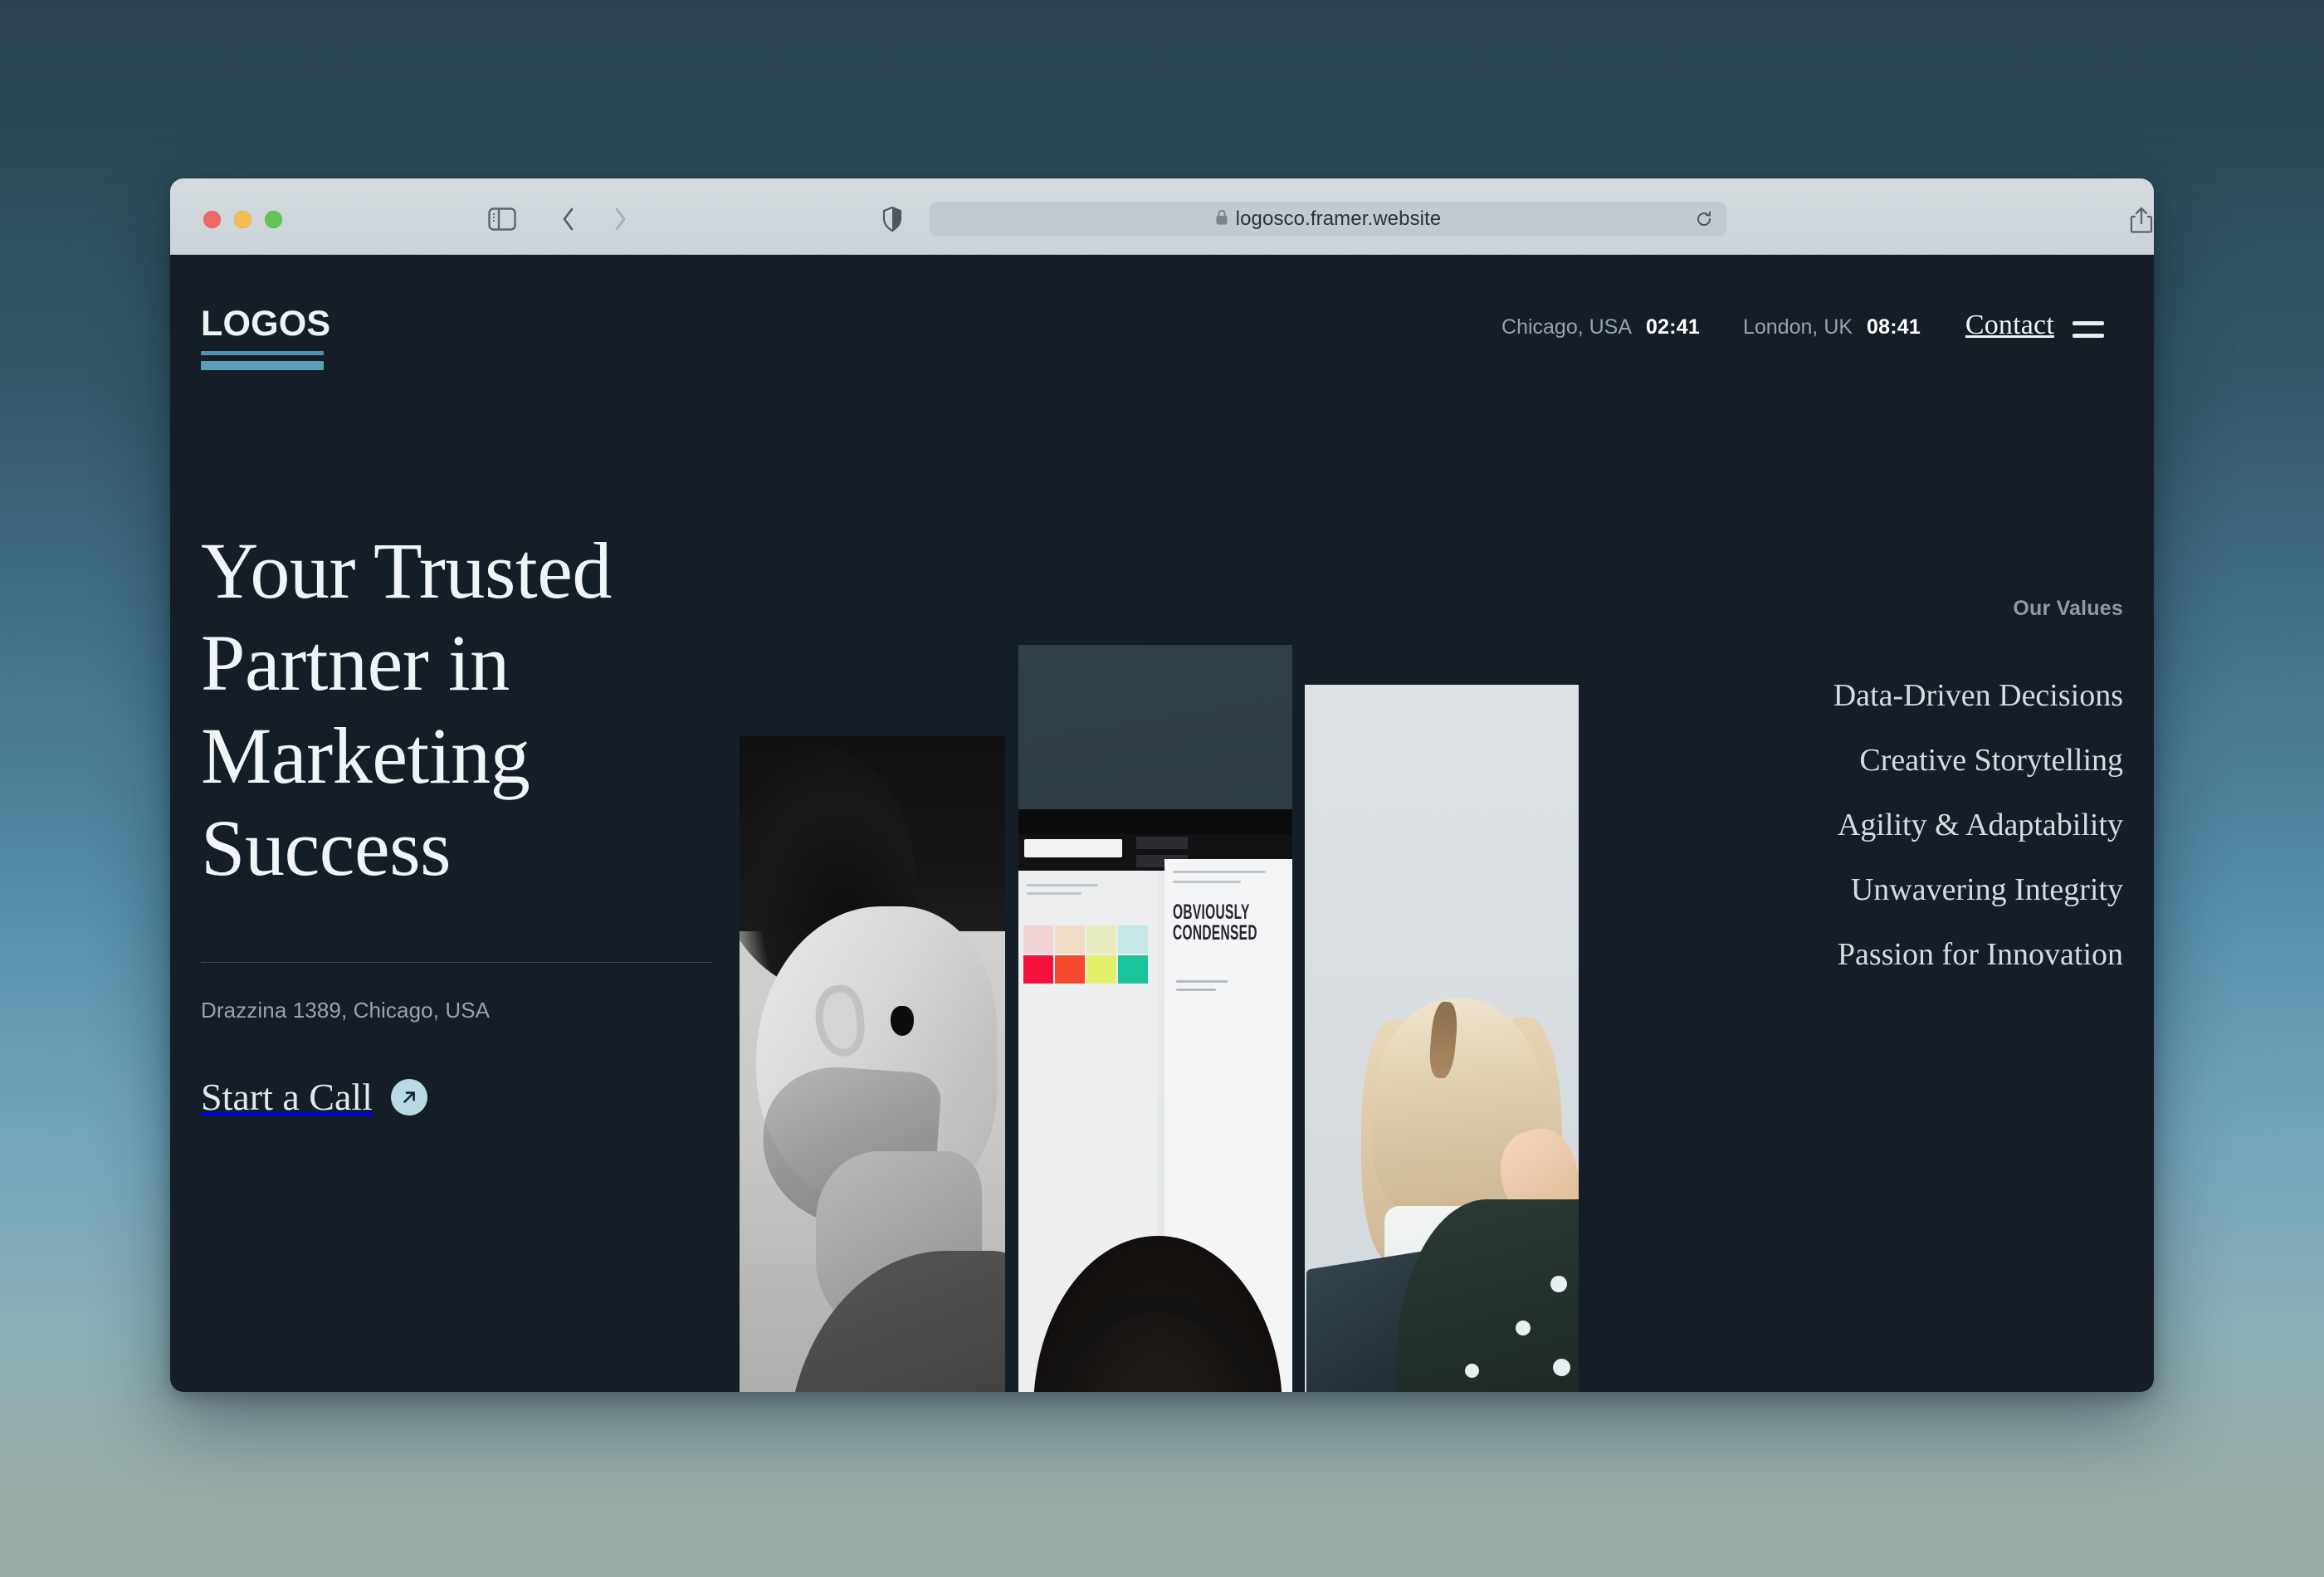 The image size is (2324, 1577). What do you see at coordinates (262, 353) in the screenshot?
I see `logo-accent-bar-thin` at bounding box center [262, 353].